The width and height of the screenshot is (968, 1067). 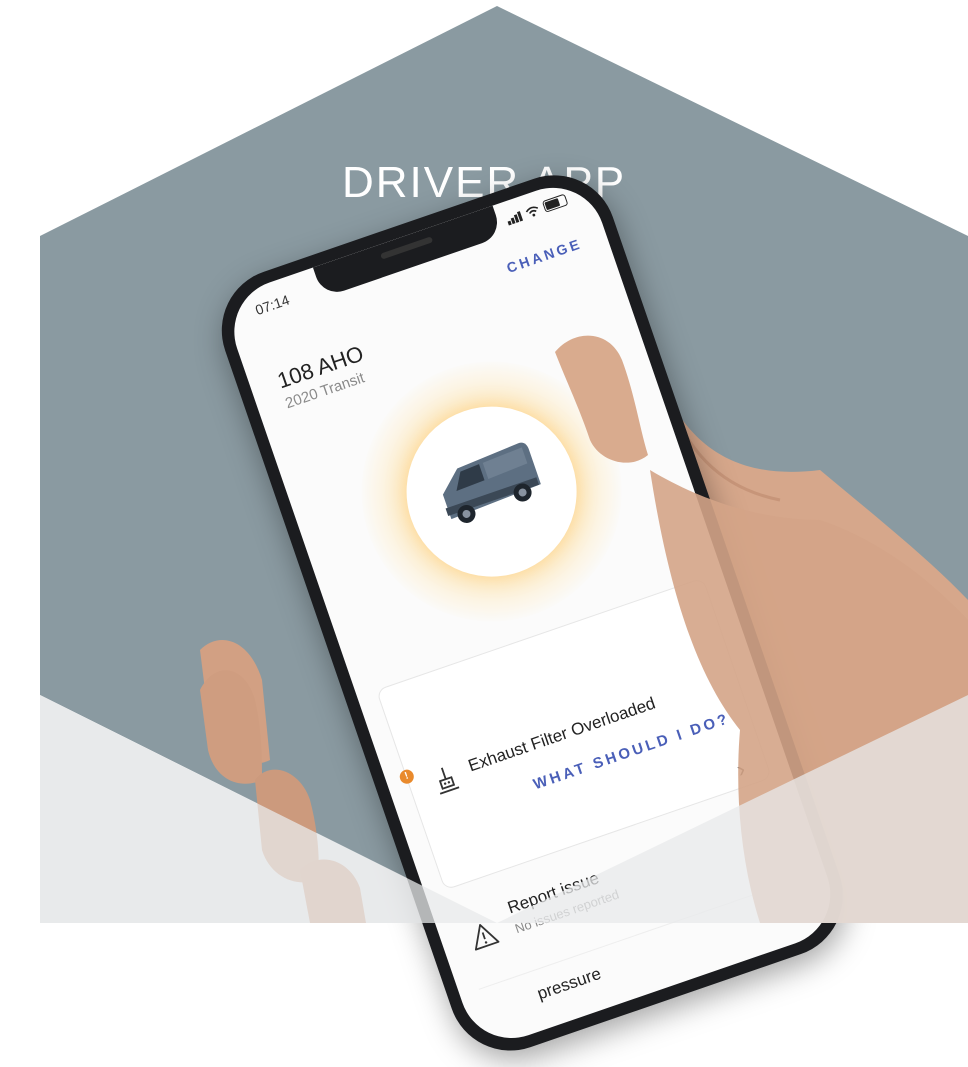 I want to click on wifi-icon, so click(x=532, y=211).